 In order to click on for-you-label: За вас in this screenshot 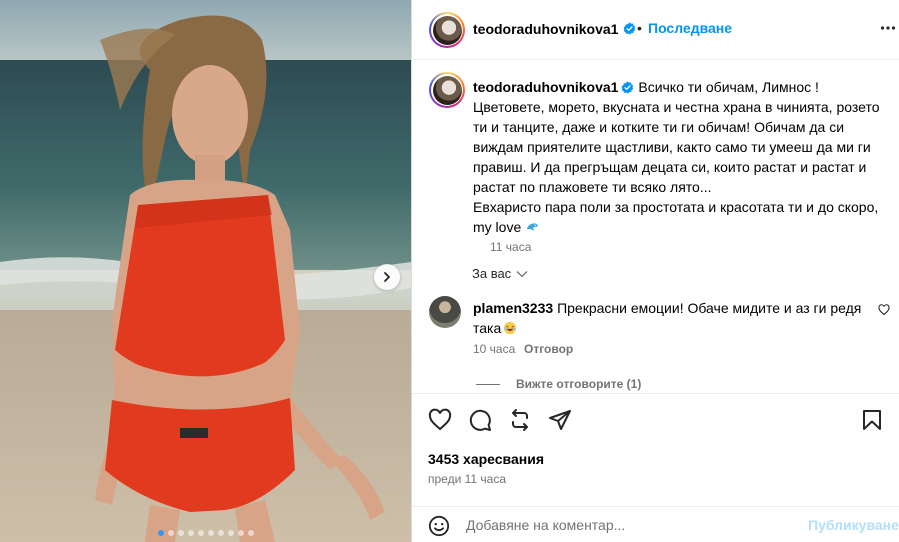, I will do `click(492, 273)`.